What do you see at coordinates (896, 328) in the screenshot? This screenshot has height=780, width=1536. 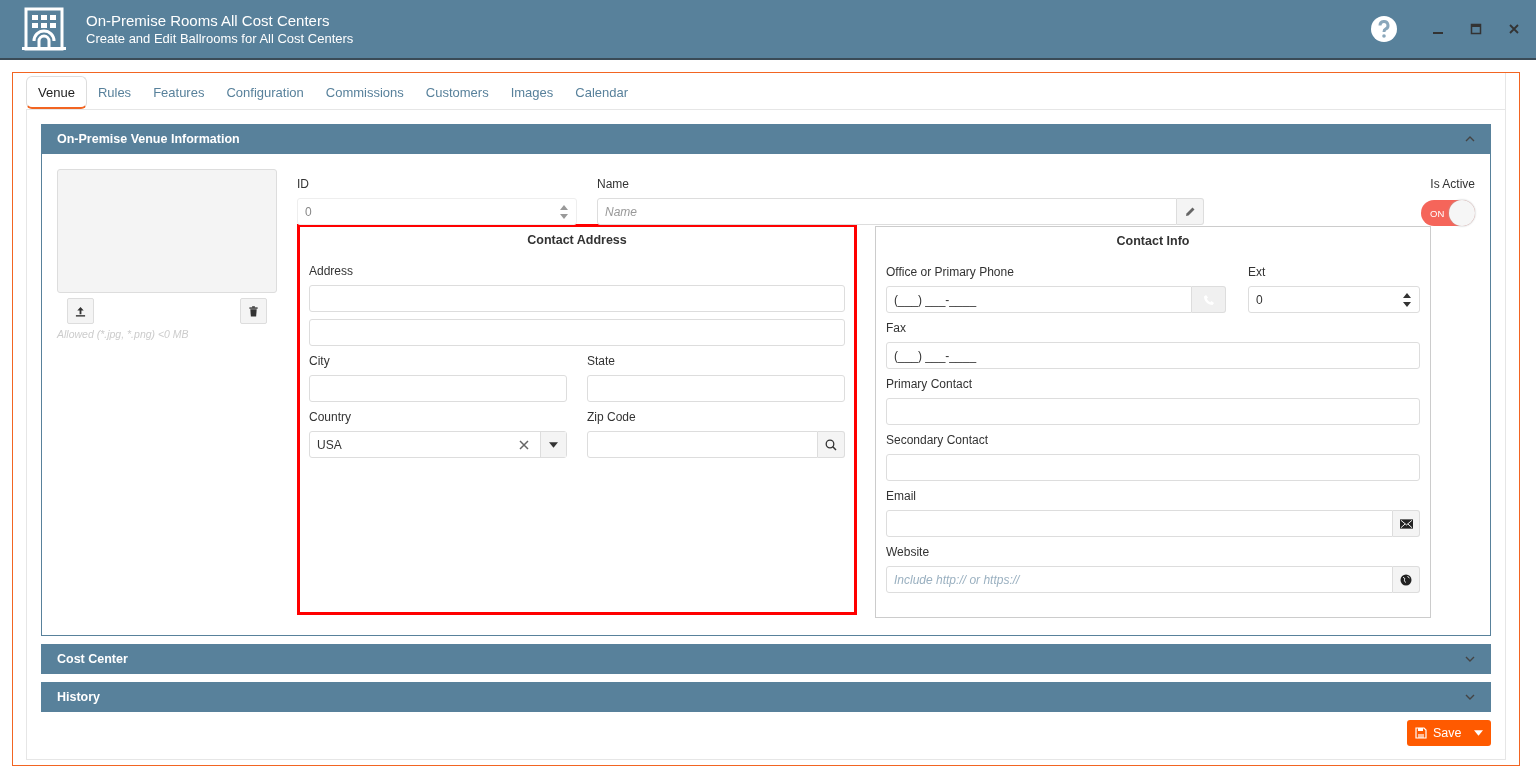 I see `field-label: Fax` at bounding box center [896, 328].